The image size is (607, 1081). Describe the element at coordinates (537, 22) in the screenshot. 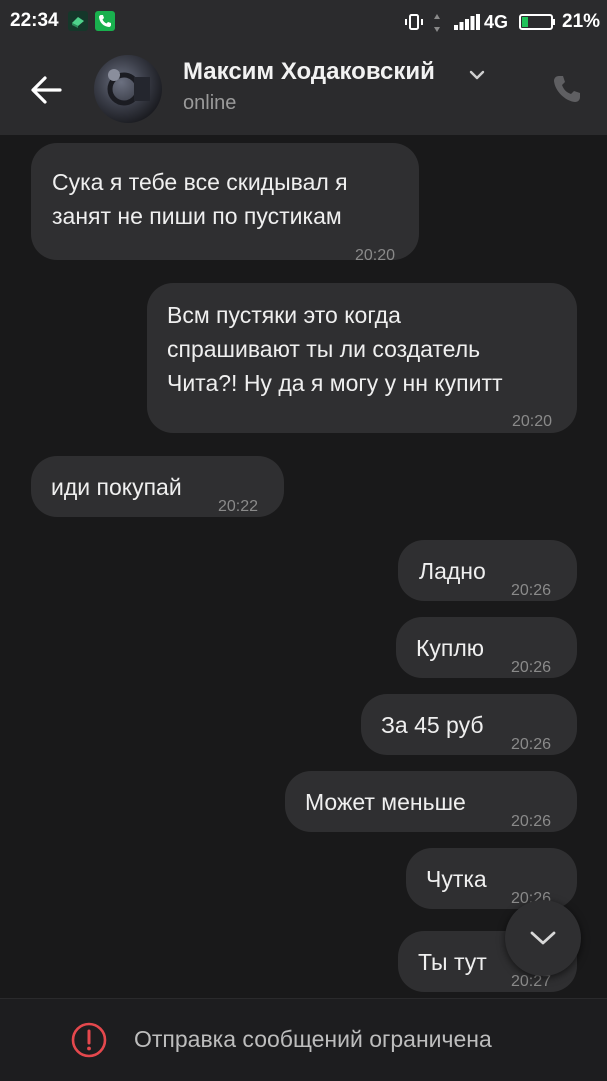

I see `battery-icon` at that location.